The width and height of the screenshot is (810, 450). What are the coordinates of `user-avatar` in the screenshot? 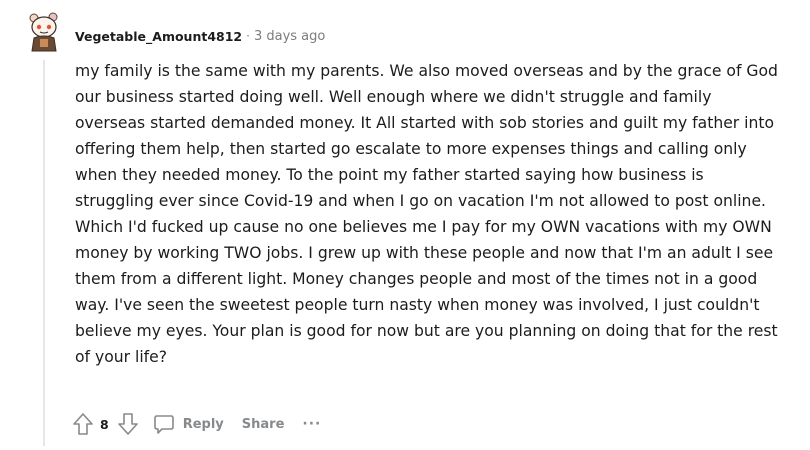 It's located at (44, 32).